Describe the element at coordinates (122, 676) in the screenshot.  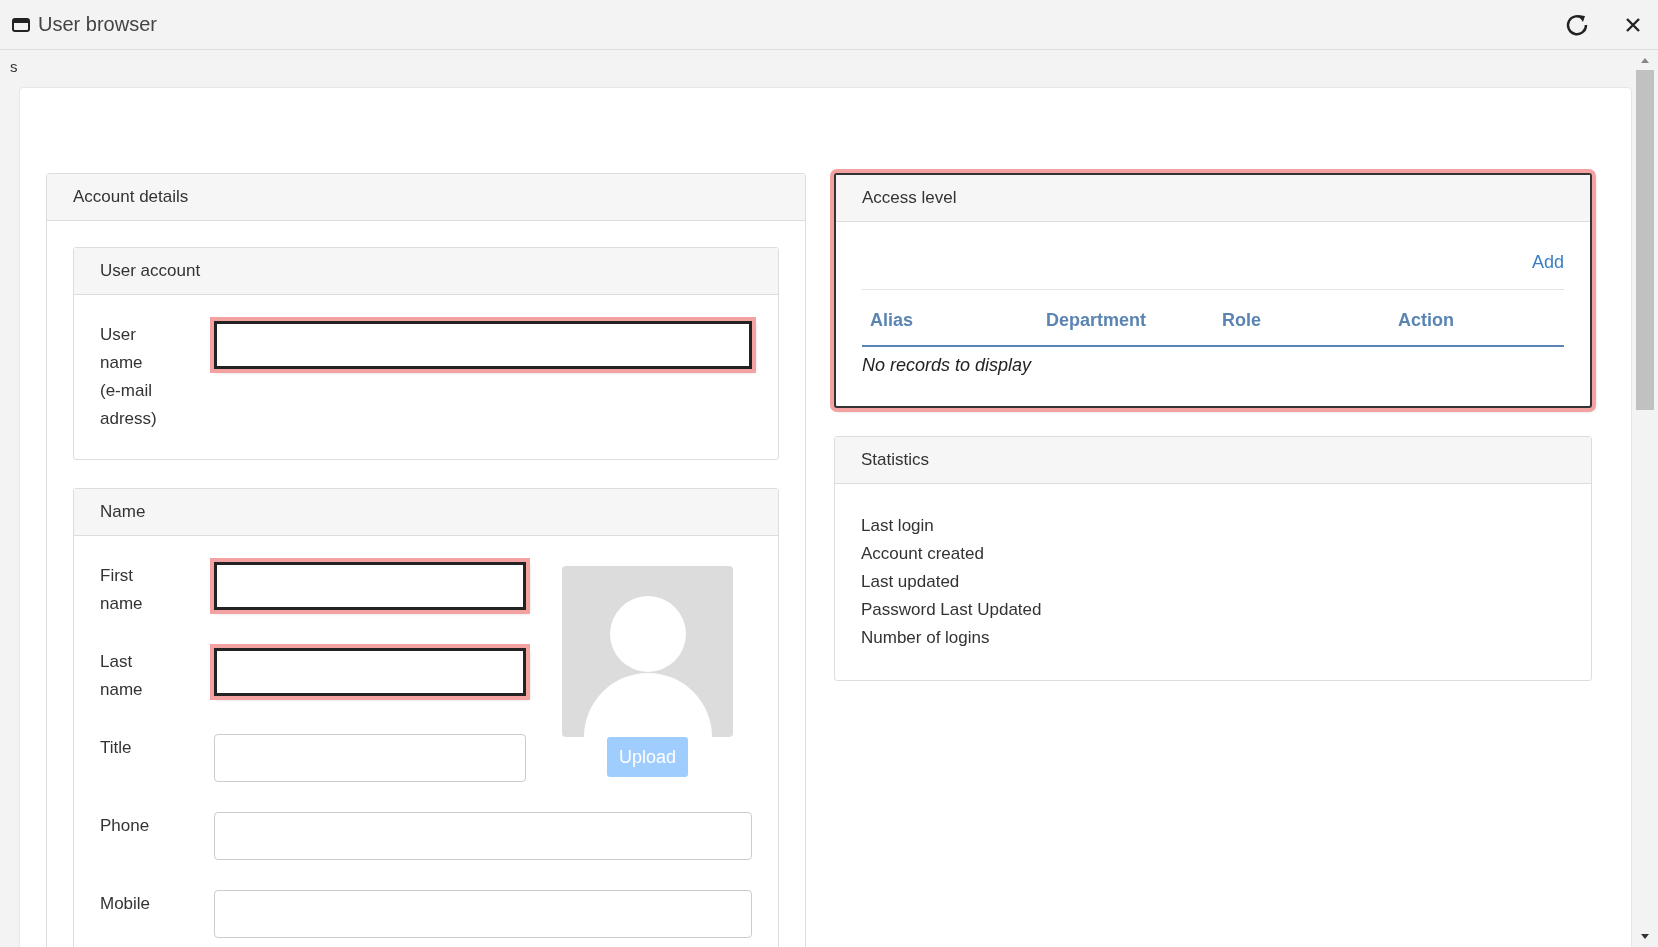
I see `field-label: Last name` at that location.